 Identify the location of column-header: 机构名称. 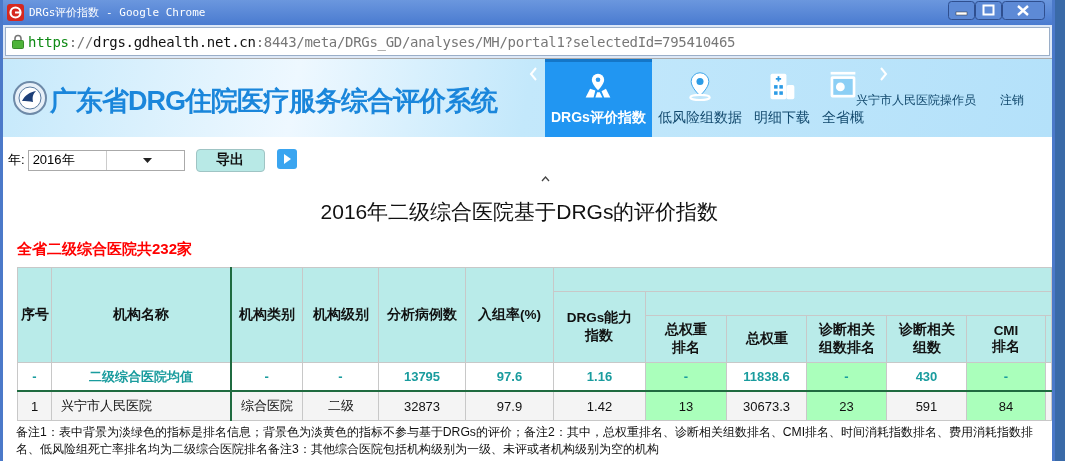
(141, 315).